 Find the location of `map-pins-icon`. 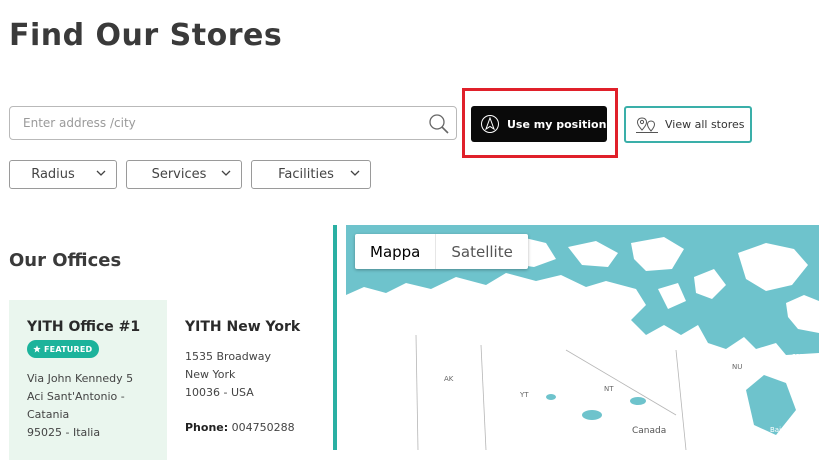

map-pins-icon is located at coordinates (647, 124).